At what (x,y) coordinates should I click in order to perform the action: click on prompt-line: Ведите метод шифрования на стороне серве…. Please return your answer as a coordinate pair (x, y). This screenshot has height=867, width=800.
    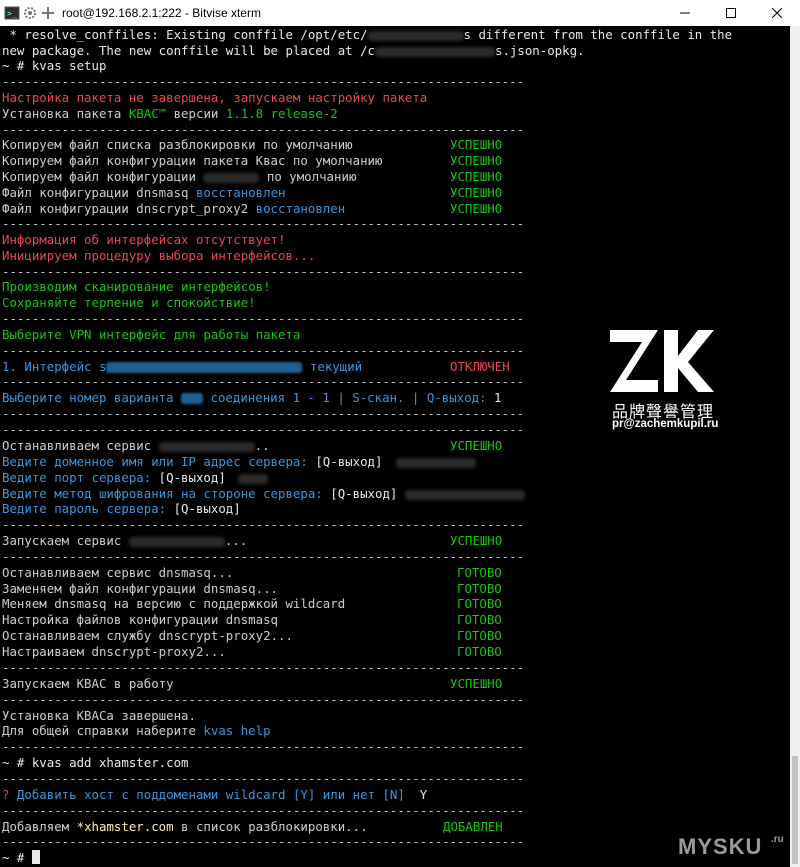
    Looking at the image, I should click on (264, 493).